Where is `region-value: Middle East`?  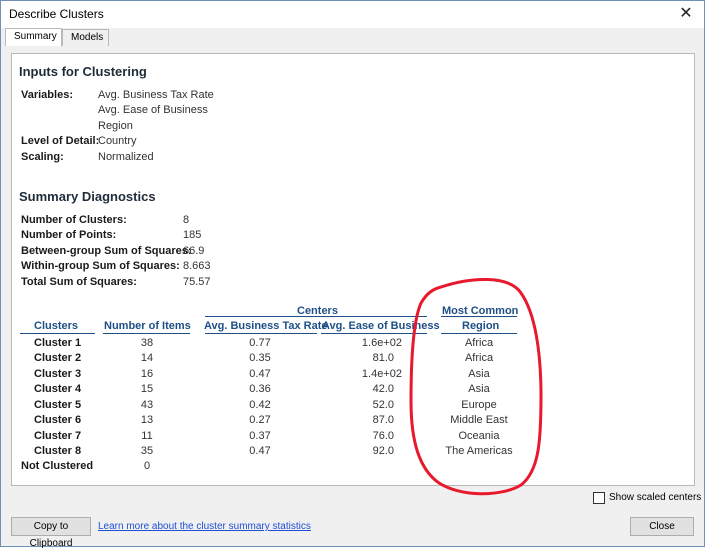 region-value: Middle East is located at coordinates (479, 420).